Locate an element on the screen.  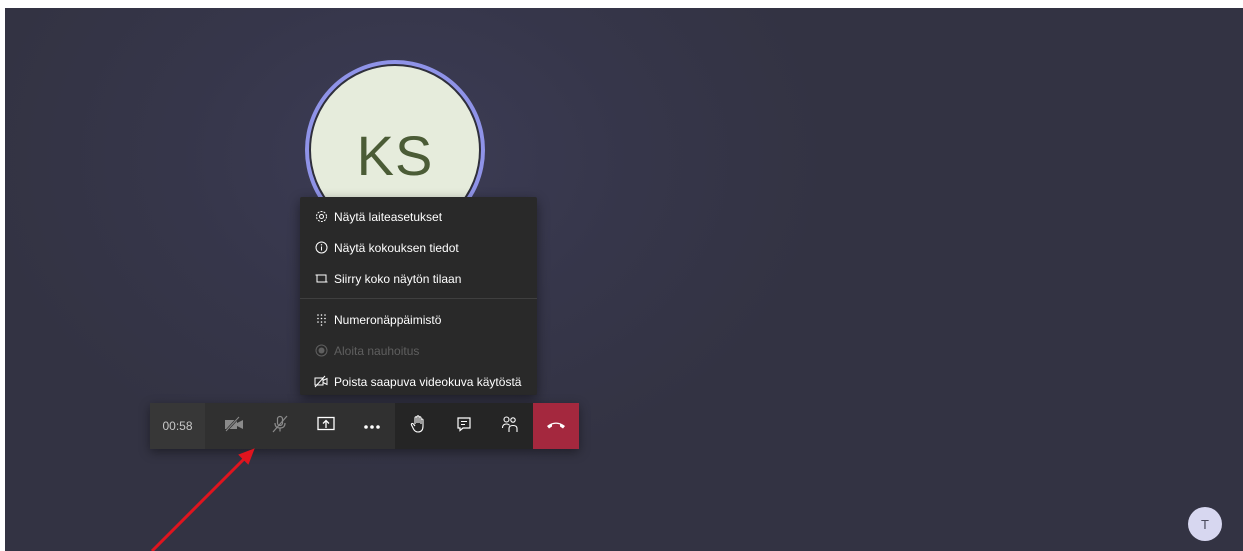
menu-item-label: Poista saapuva videokuva käytöstä is located at coordinates (428, 381).